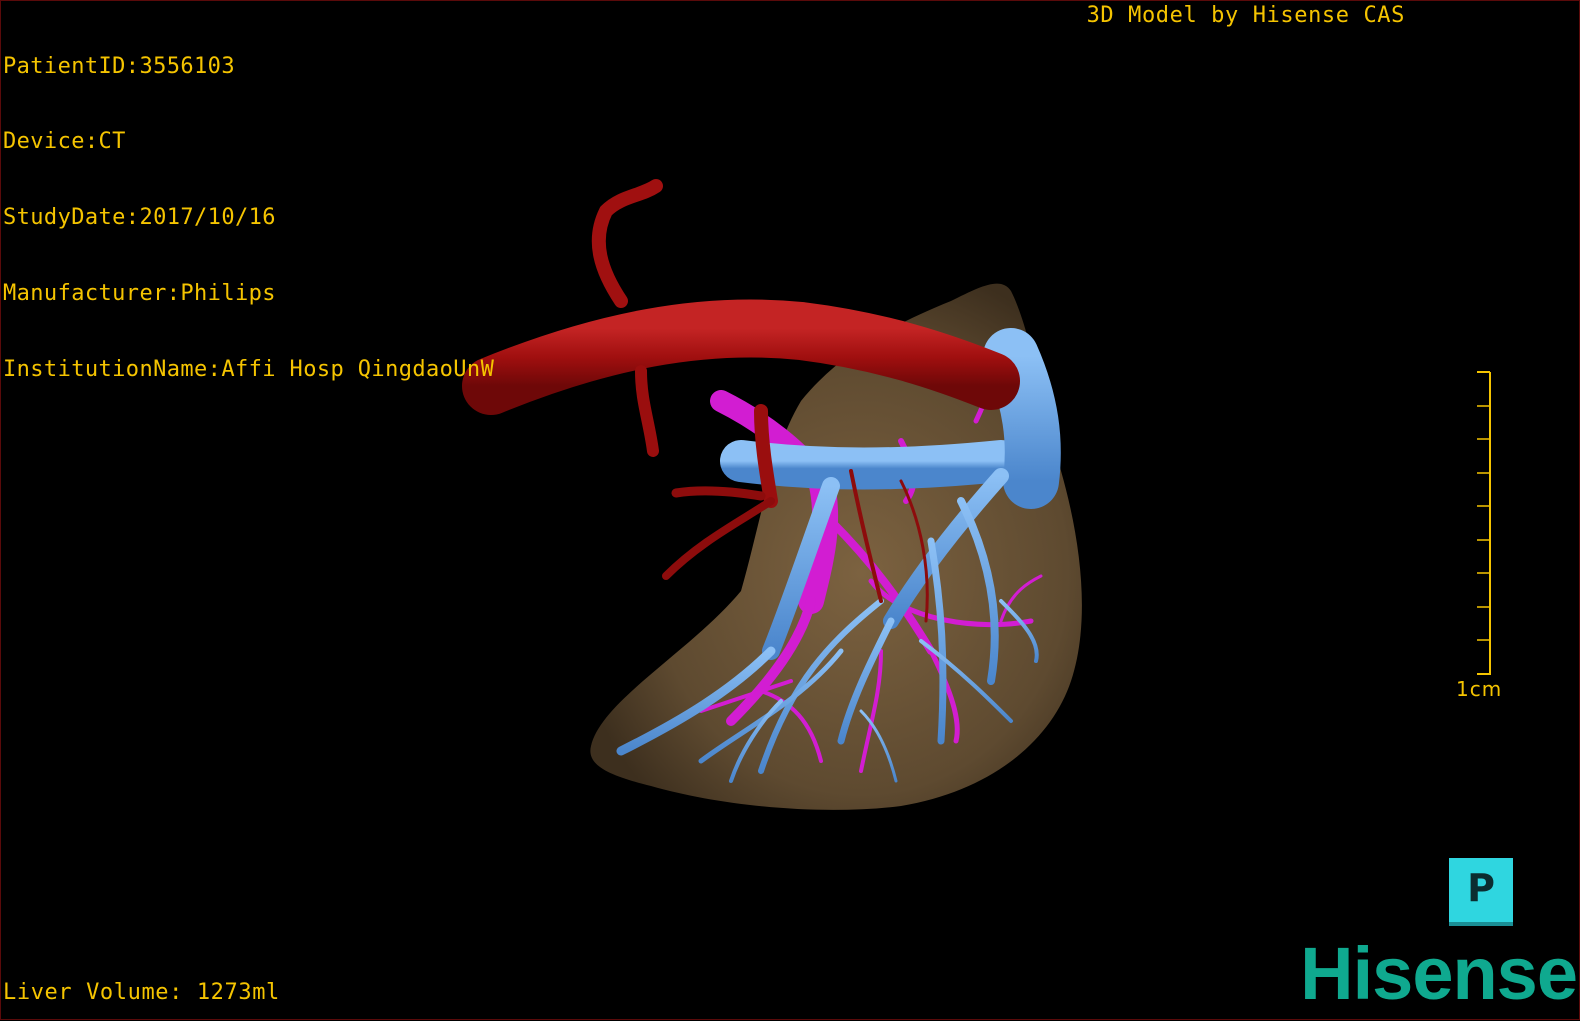 This screenshot has width=1580, height=1021. I want to click on orientation-glyph: P, so click(1481, 888).